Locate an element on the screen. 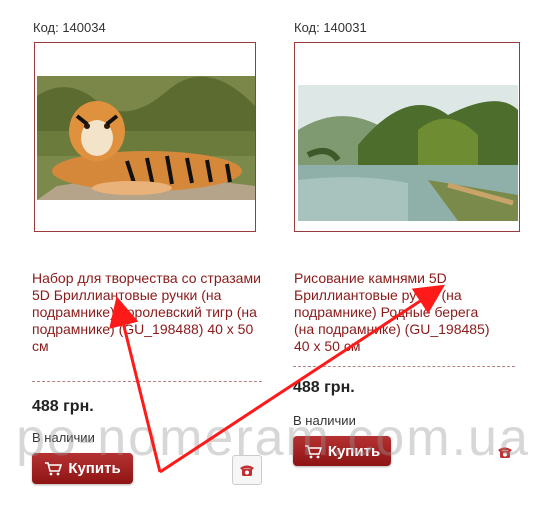  landscape-image is located at coordinates (408, 153).